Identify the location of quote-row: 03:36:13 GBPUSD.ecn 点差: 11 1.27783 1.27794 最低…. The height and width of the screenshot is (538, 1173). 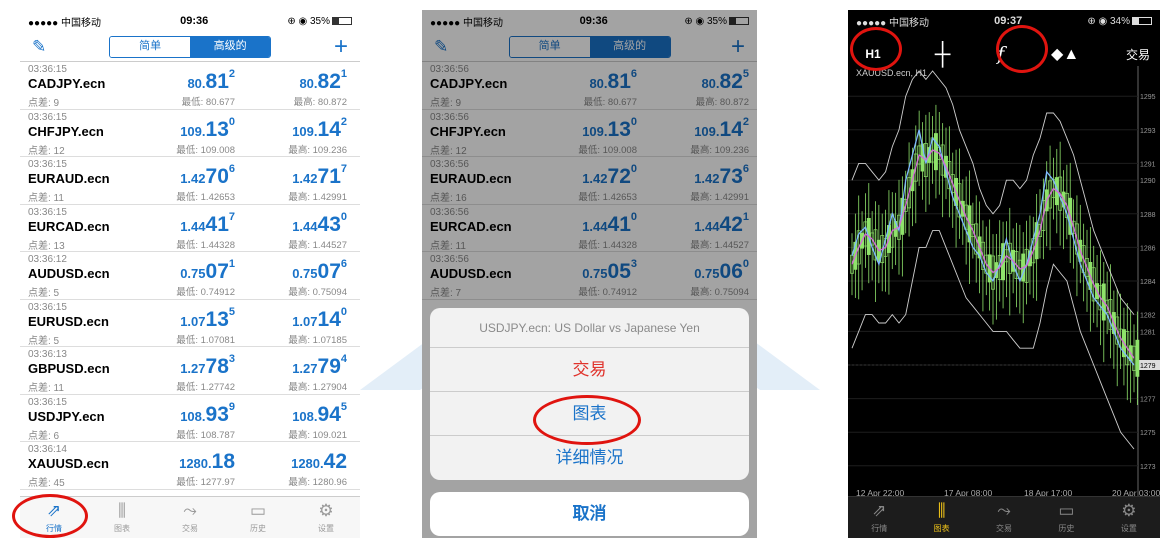
(190, 371).